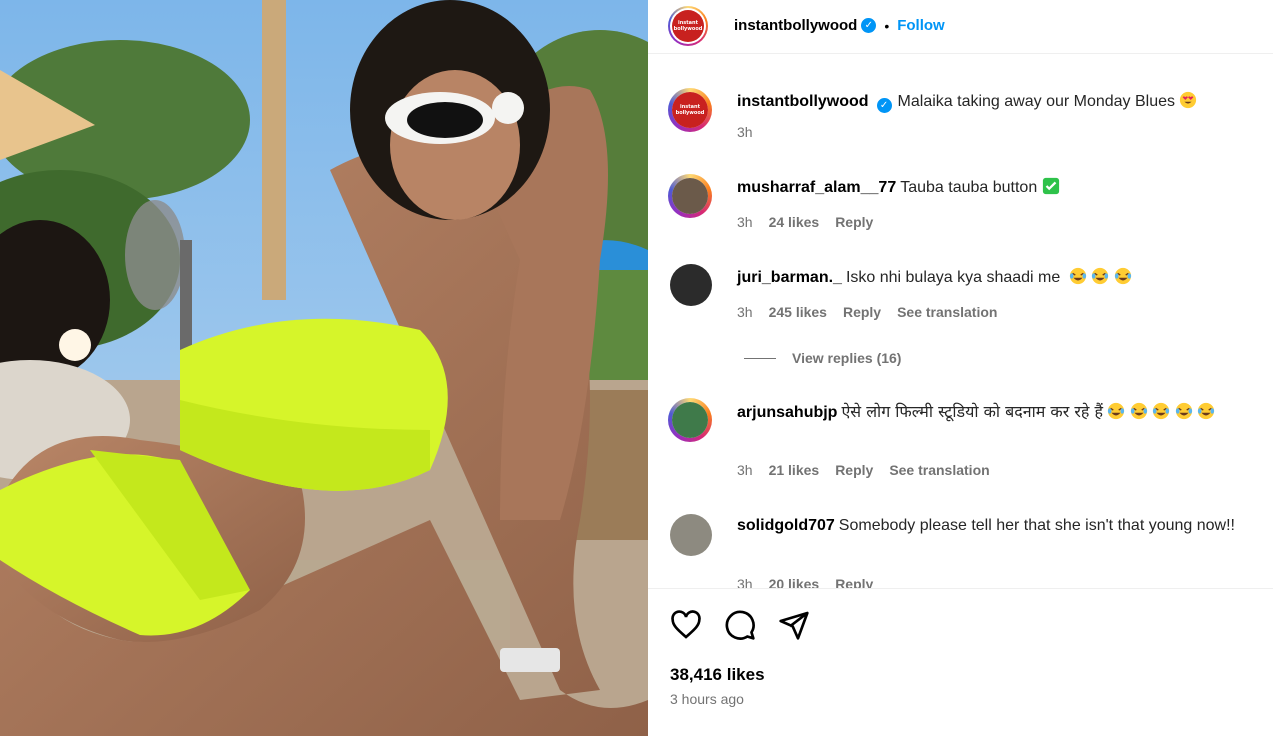 The image size is (1273, 737). I want to click on comment-username: solidgold707, so click(786, 525).